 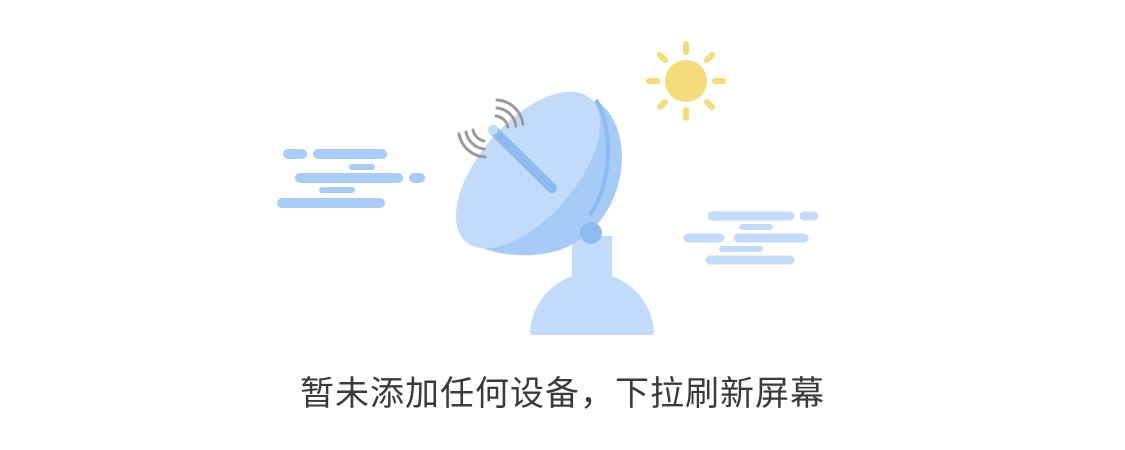 What do you see at coordinates (562, 394) in the screenshot?
I see `empty-state-message: 暂未添加任何设备，下拉刷新屏幕` at bounding box center [562, 394].